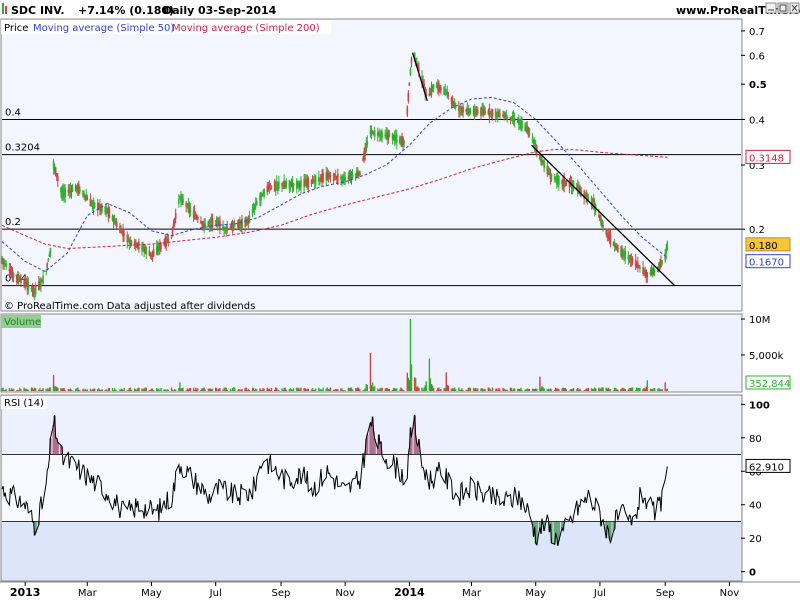 Image resolution: width=800 pixels, height=600 pixels. What do you see at coordinates (763, 246) in the screenshot?
I see `last-price-badge: 0.180` at bounding box center [763, 246].